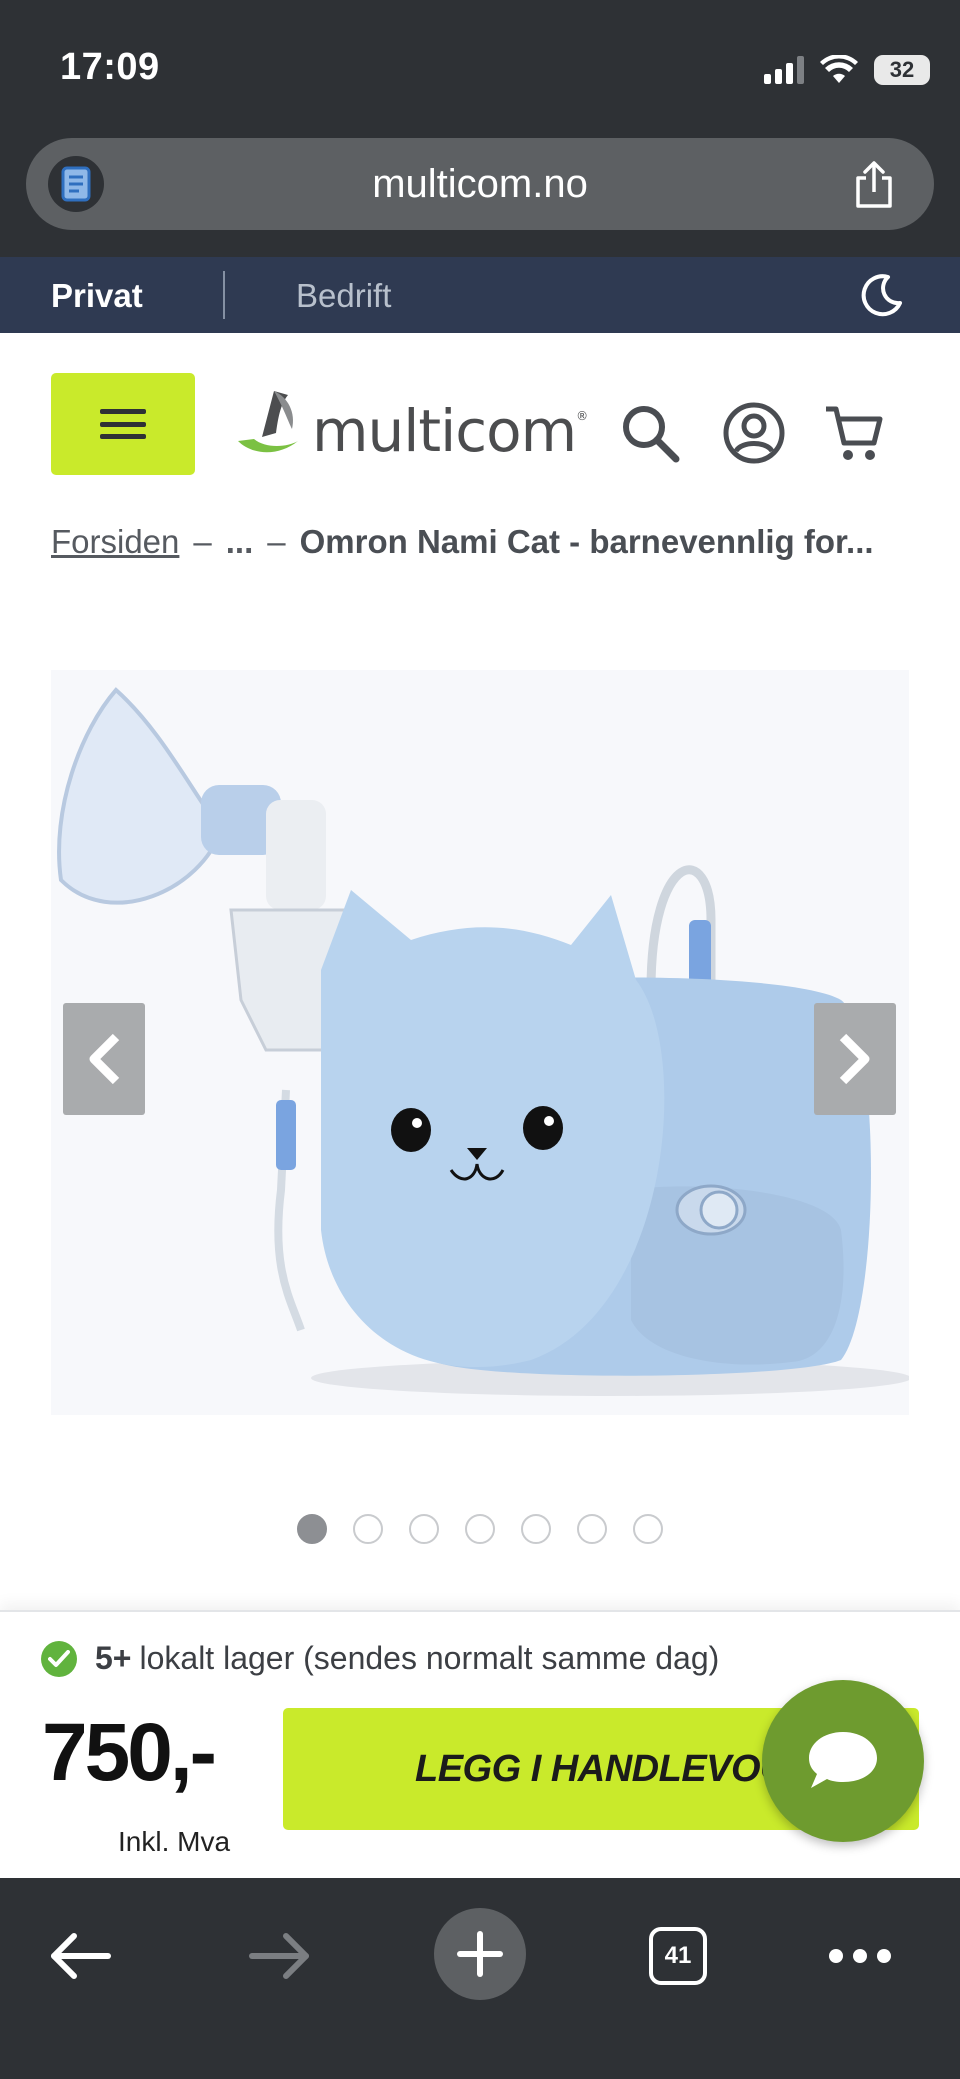 The width and height of the screenshot is (960, 2079). I want to click on logo-mark-icon, so click(268, 422).